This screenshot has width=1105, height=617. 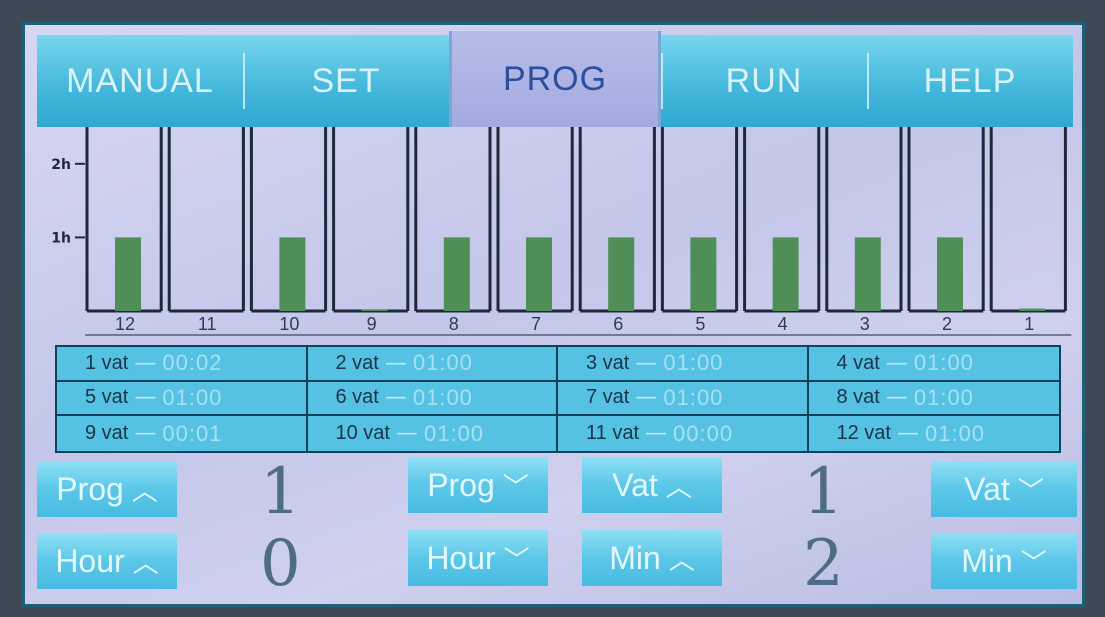 I want to click on tab-label: RUN, so click(x=764, y=80).